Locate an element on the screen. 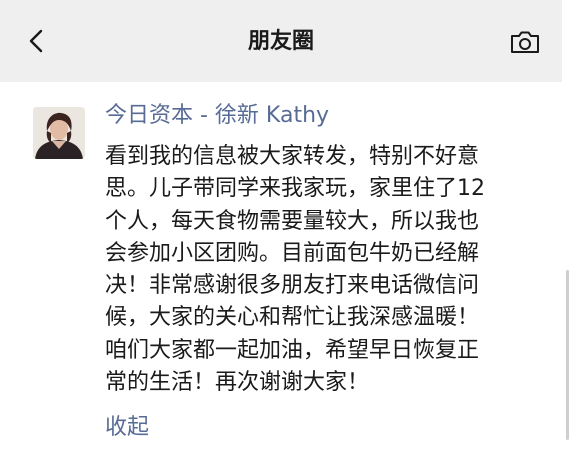  page-title: 朋友圈 is located at coordinates (280, 41).